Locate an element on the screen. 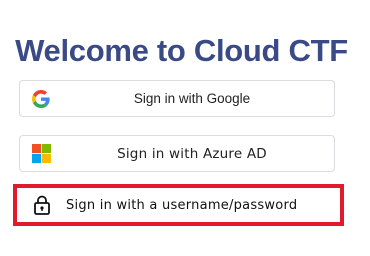 This screenshot has width=370, height=256. microsoft-icon is located at coordinates (41, 154).